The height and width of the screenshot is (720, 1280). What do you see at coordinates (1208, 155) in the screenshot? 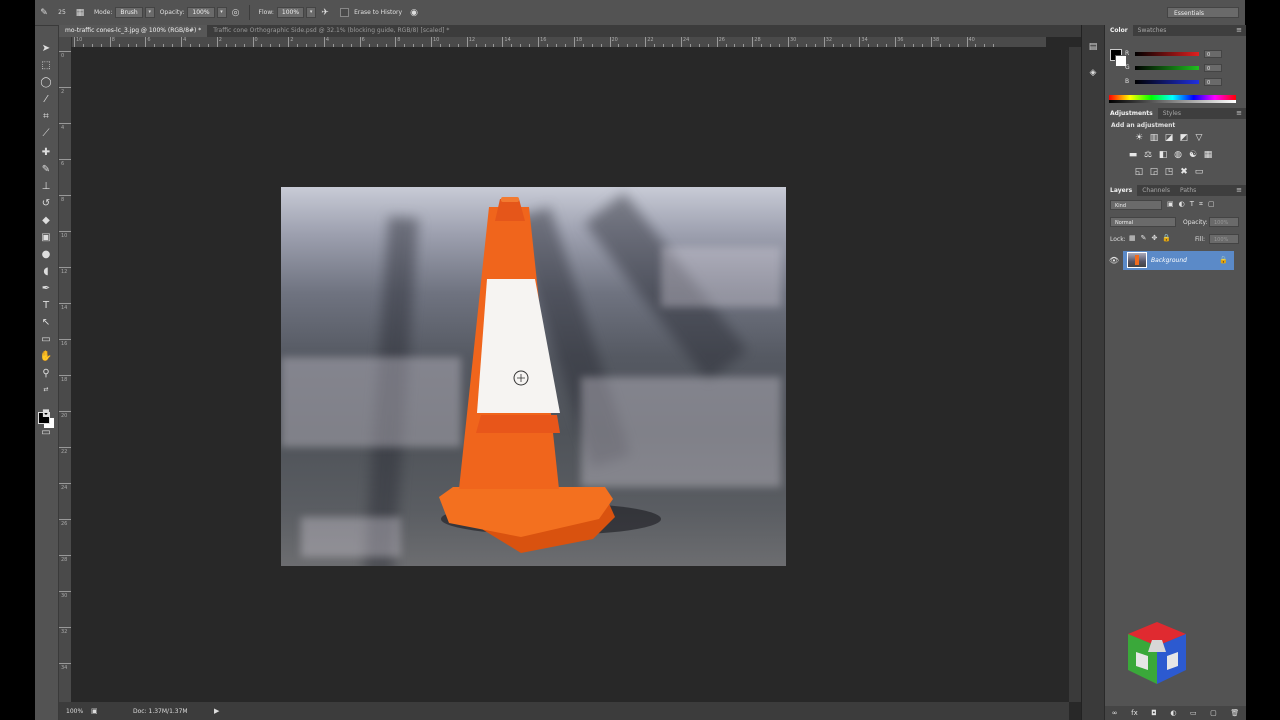
I see `color-lookup-icon: ▦` at bounding box center [1208, 155].